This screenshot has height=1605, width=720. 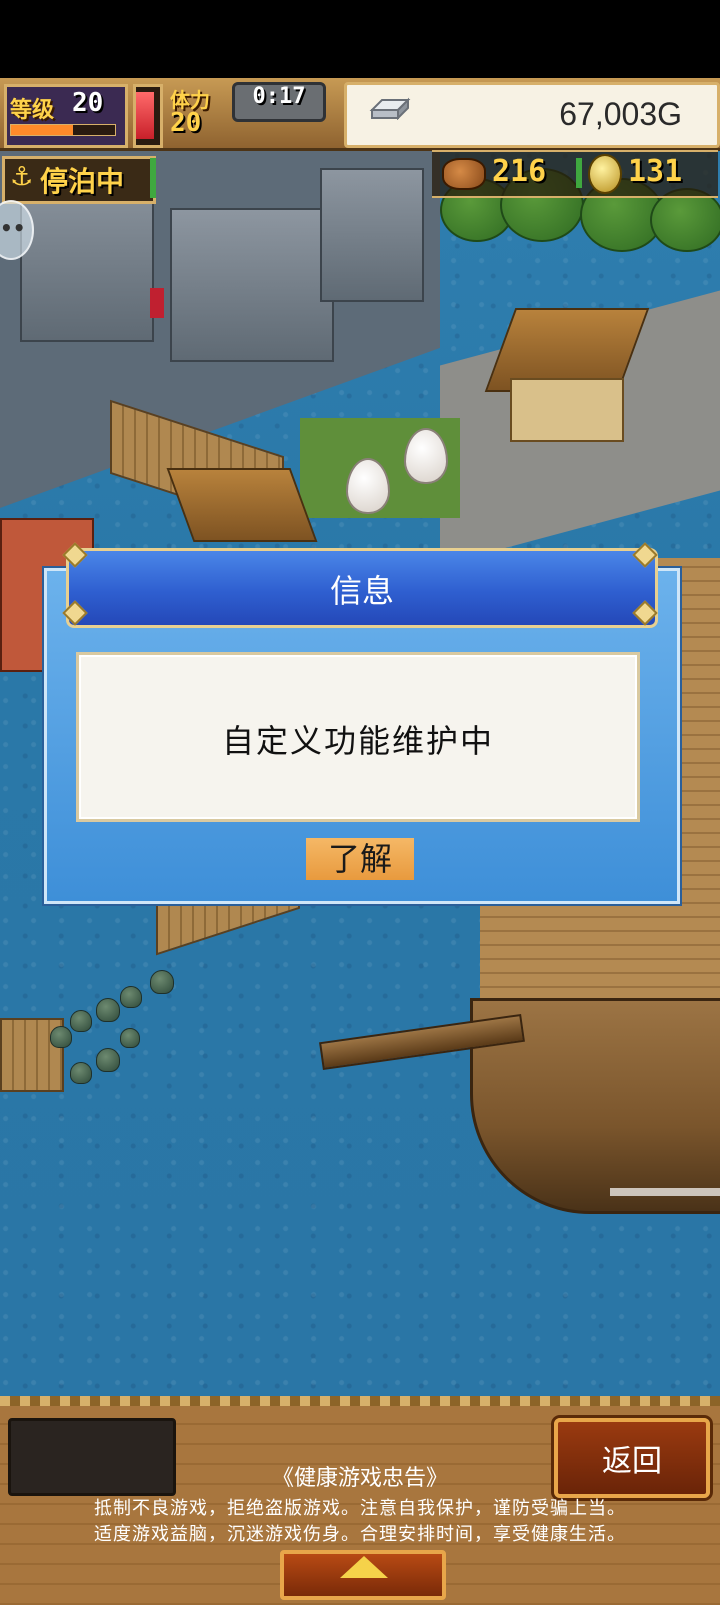 What do you see at coordinates (464, 174) in the screenshot?
I see `meat-icon` at bounding box center [464, 174].